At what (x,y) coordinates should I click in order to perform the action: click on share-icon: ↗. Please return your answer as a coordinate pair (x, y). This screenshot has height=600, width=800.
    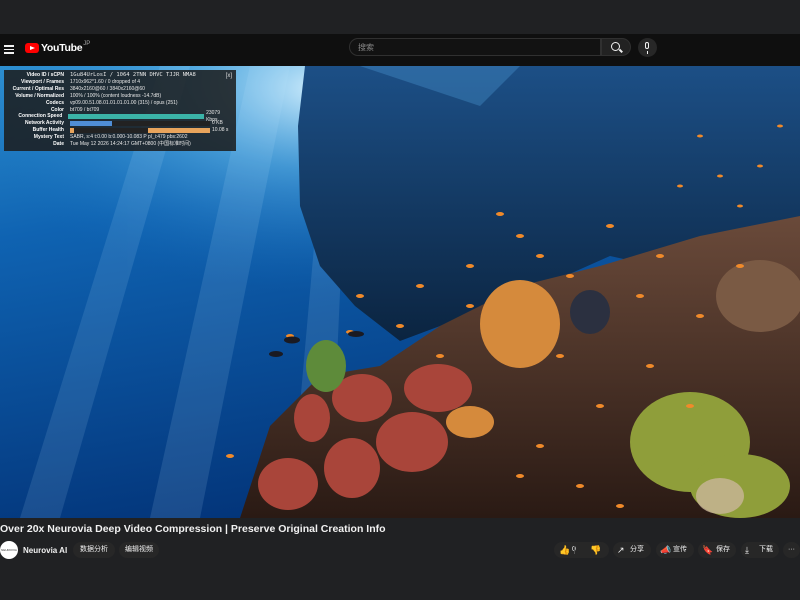
    Looking at the image, I should click on (621, 550).